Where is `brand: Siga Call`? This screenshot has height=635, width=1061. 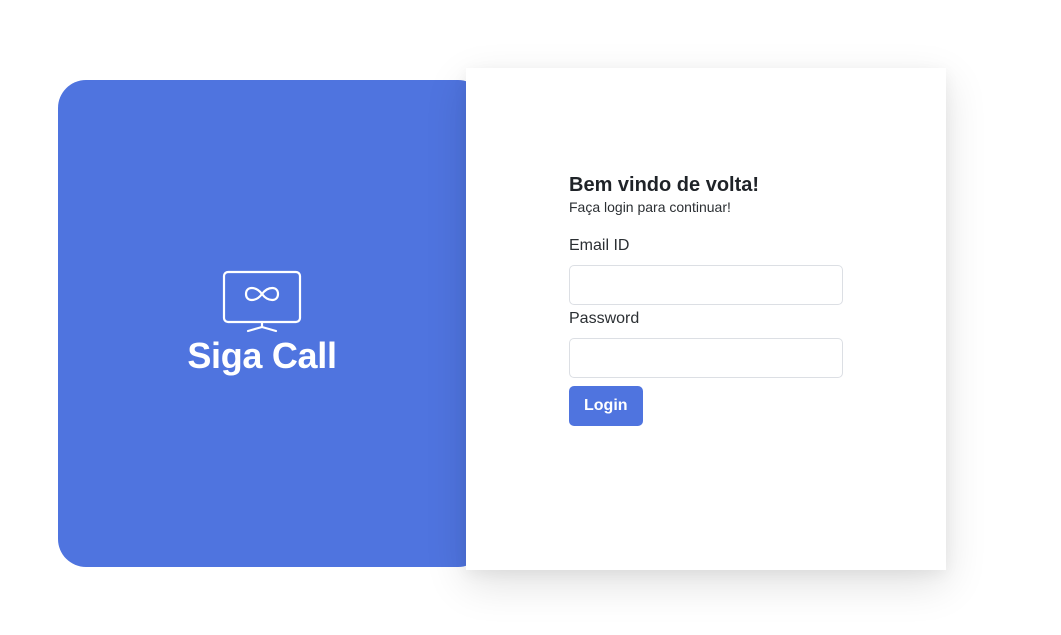
brand: Siga Call is located at coordinates (262, 323).